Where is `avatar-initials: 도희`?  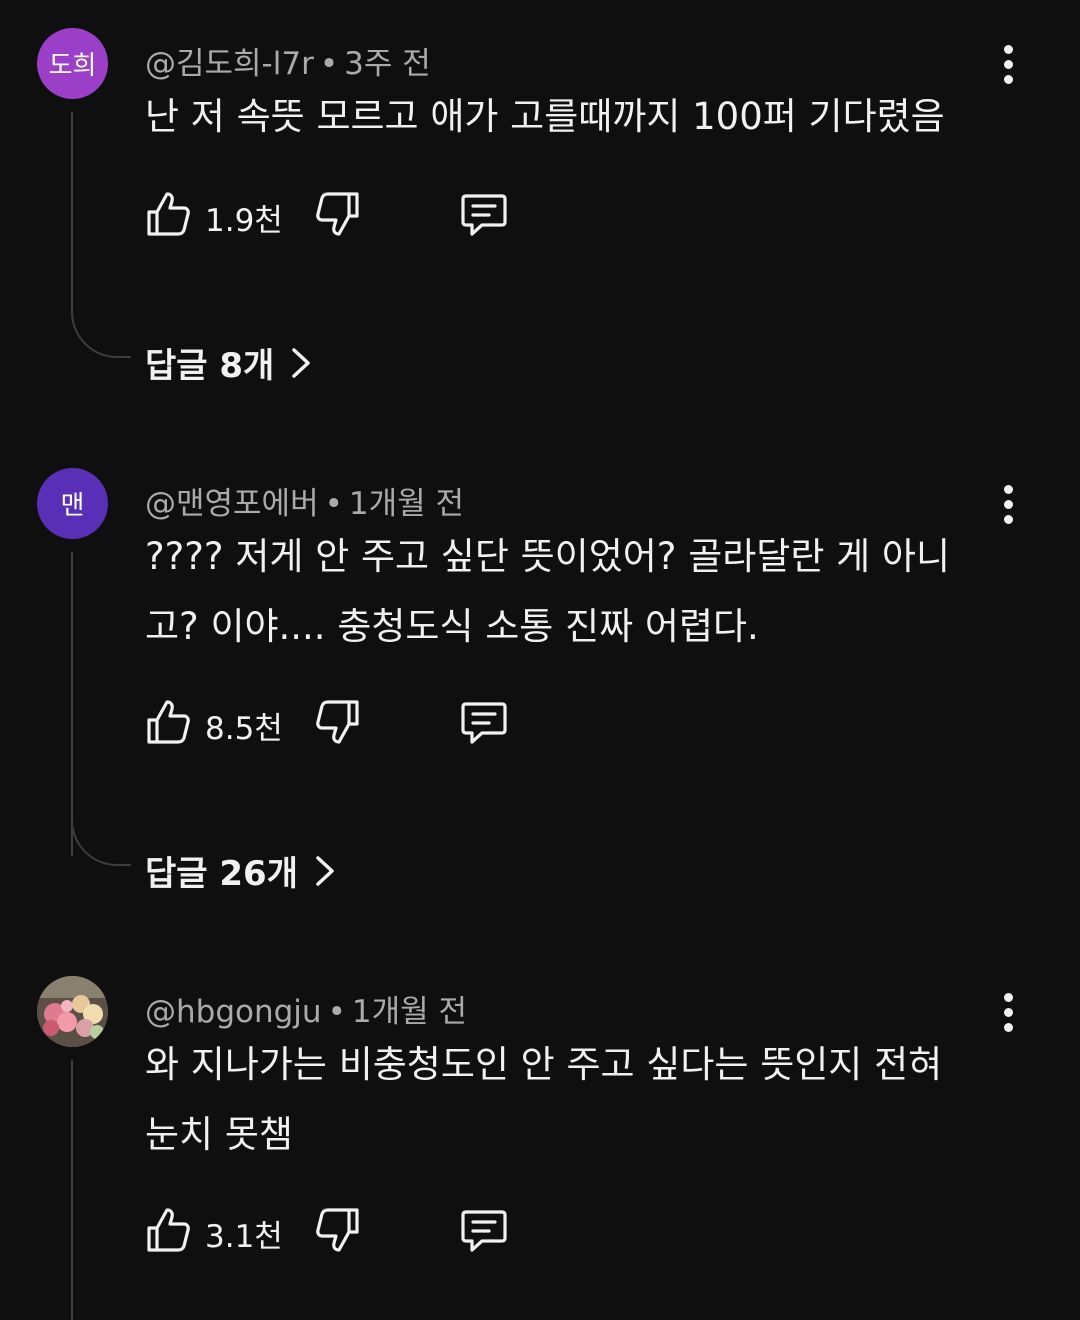 avatar-initials: 도희 is located at coordinates (72, 66).